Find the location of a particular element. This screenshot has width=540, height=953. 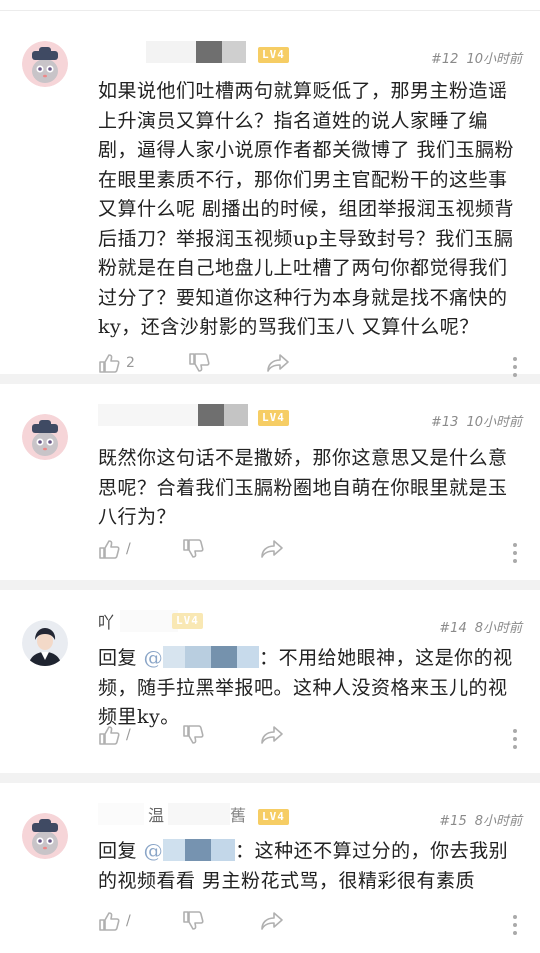

floor-meta: #14 8小时前 is located at coordinates (480, 626).